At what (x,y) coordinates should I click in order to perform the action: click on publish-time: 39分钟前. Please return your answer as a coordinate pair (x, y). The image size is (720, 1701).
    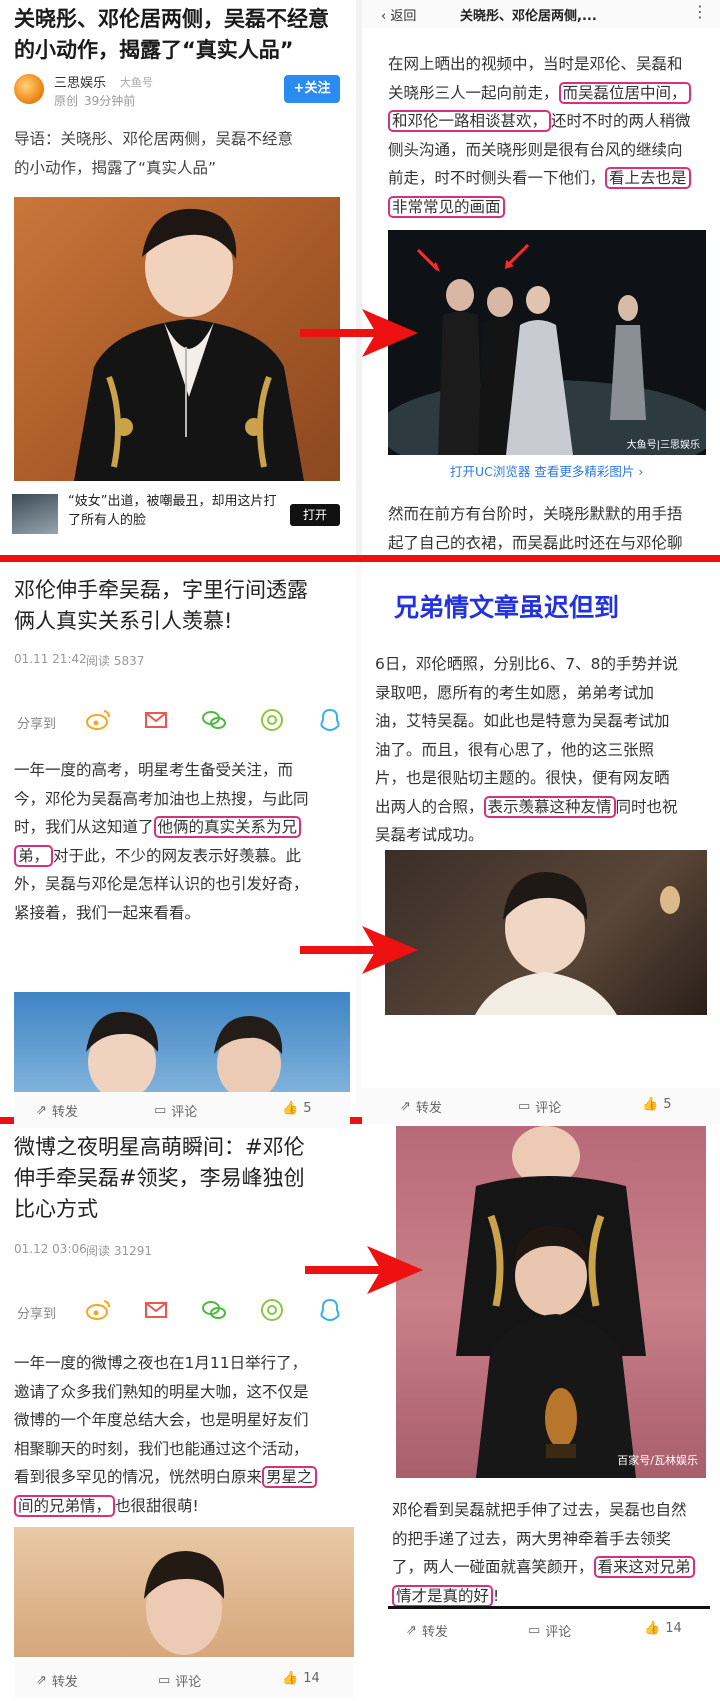
    Looking at the image, I should click on (110, 101).